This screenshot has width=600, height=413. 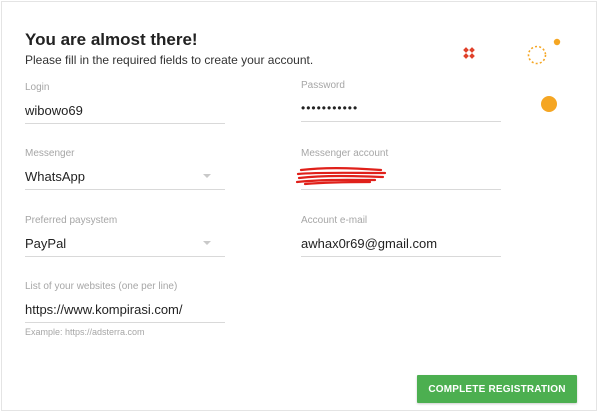 What do you see at coordinates (557, 42) in the screenshot?
I see `decorative-small-dot-icon` at bounding box center [557, 42].